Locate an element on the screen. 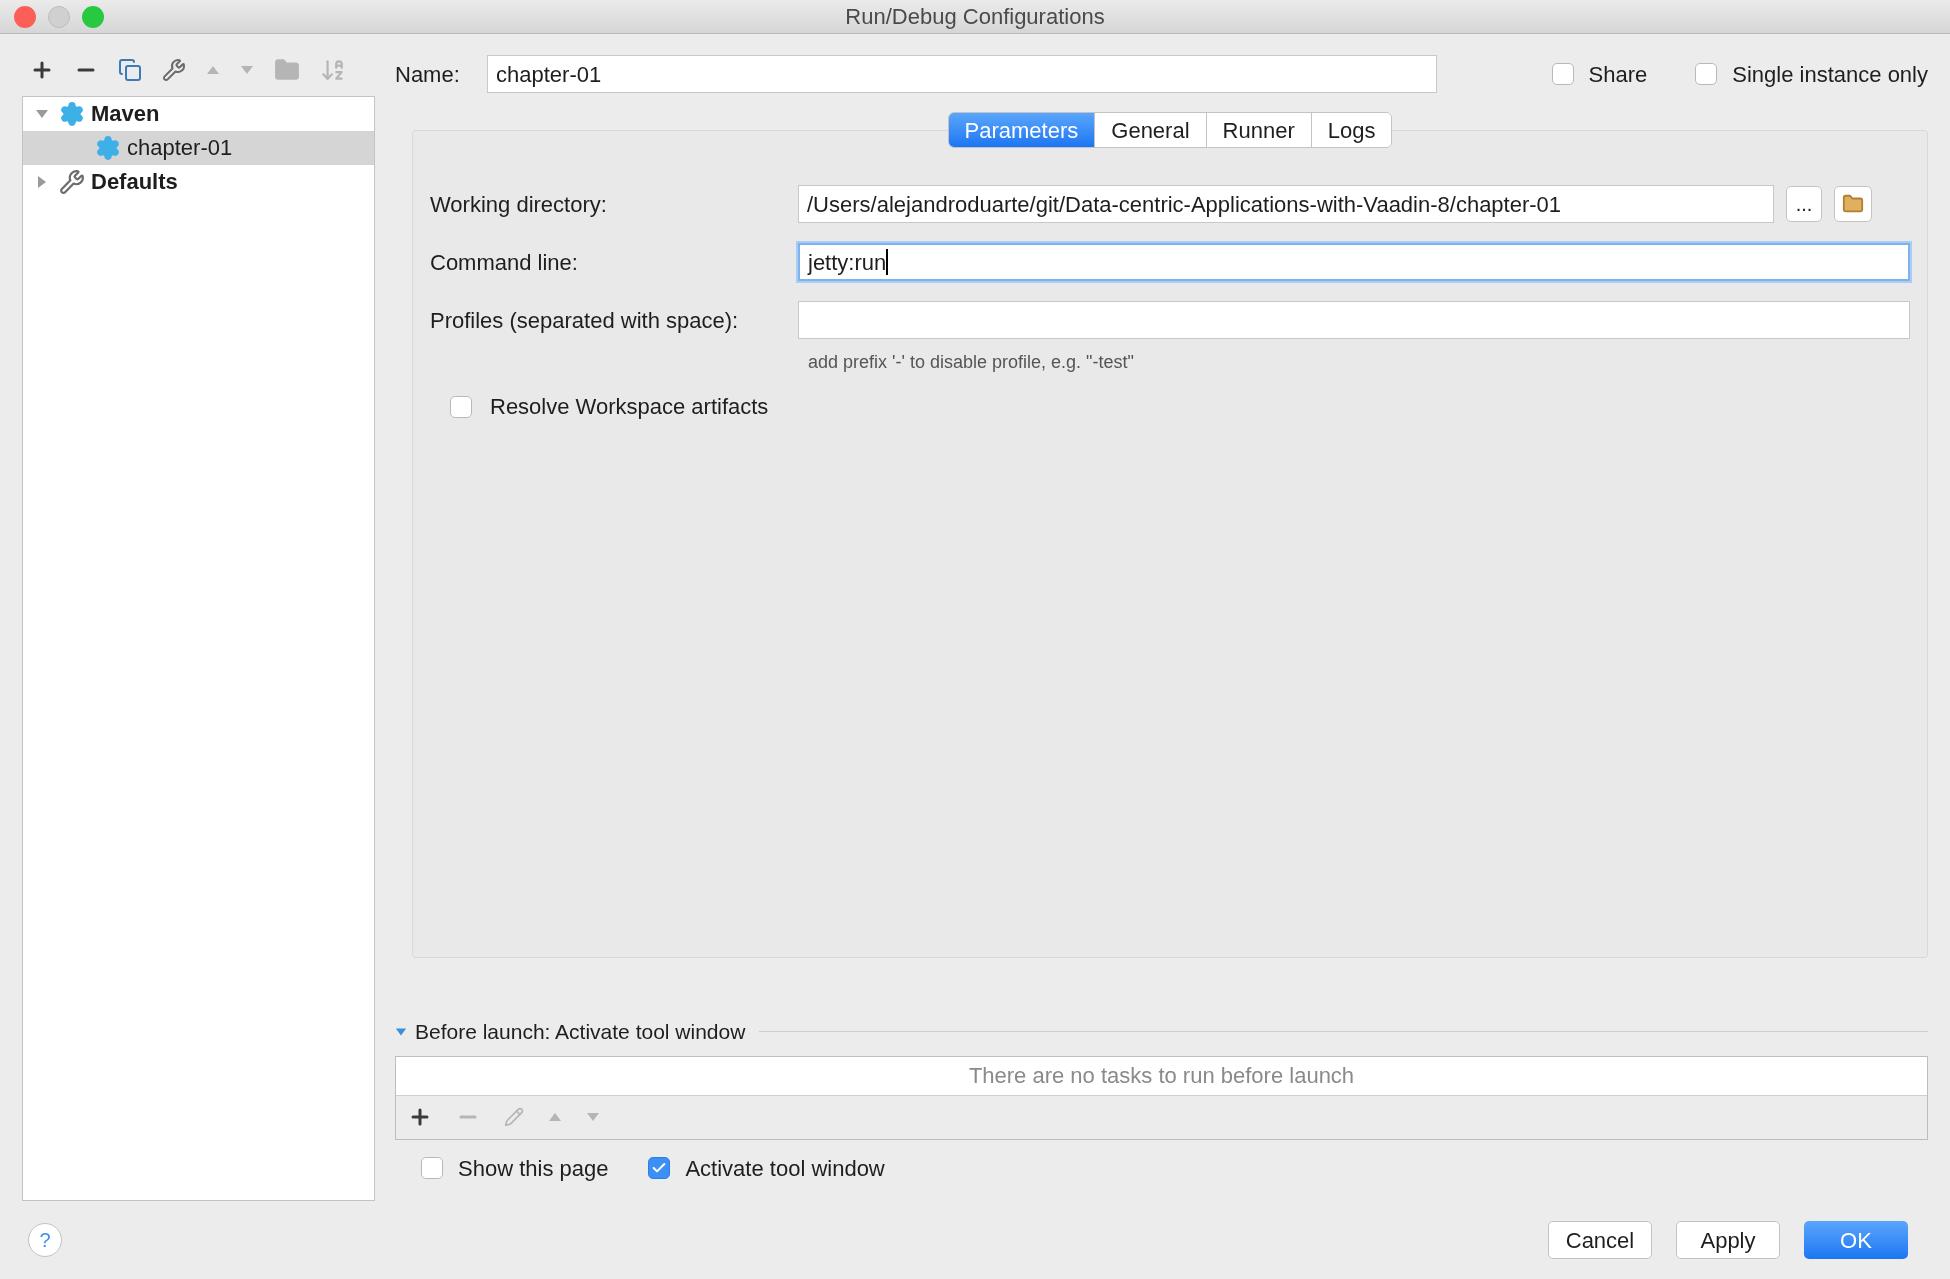  option-label: Single instance only is located at coordinates (1830, 74).